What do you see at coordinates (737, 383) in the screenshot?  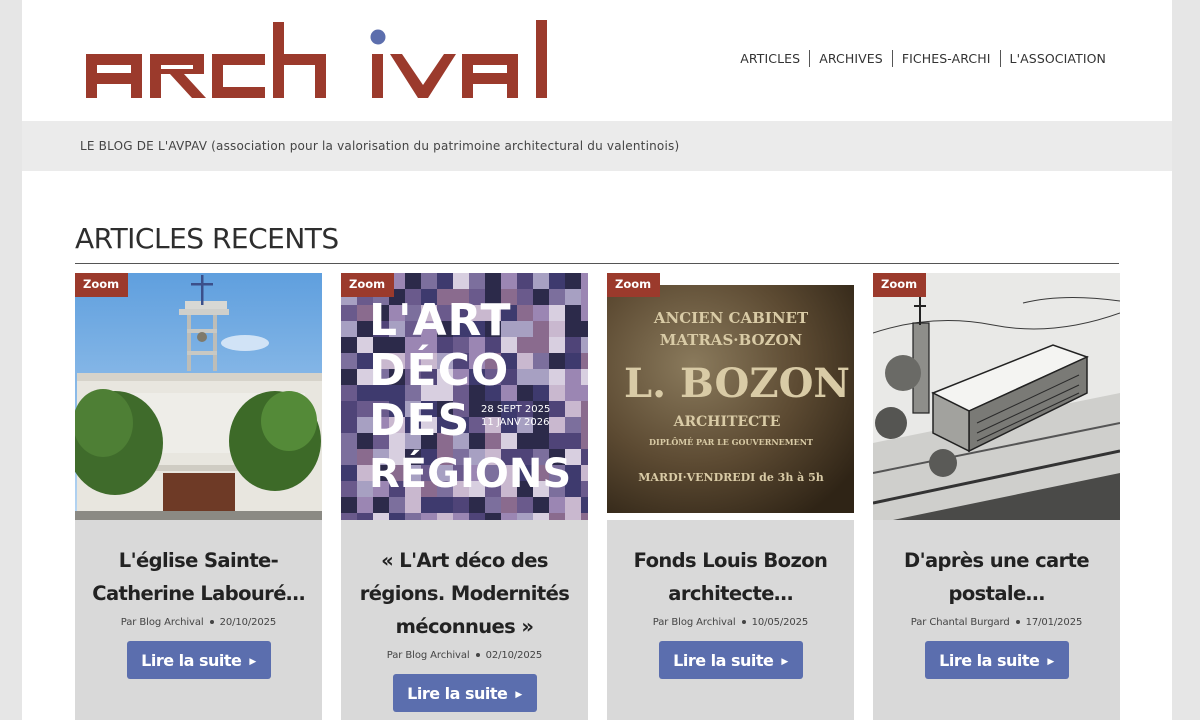 I see `plaque-line-3: L. BOZON` at bounding box center [737, 383].